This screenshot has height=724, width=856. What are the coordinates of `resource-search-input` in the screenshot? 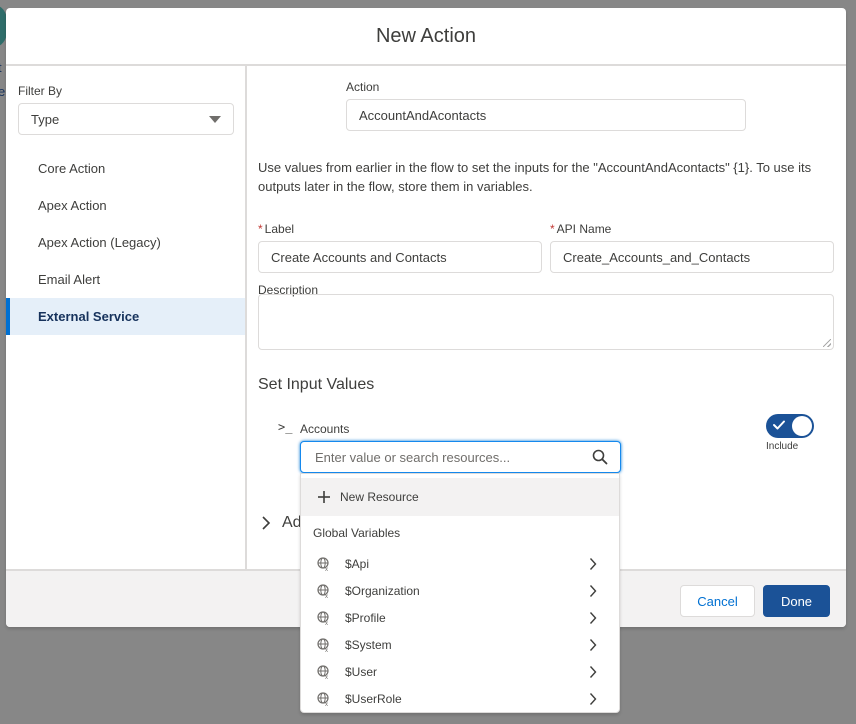 It's located at (452, 457).